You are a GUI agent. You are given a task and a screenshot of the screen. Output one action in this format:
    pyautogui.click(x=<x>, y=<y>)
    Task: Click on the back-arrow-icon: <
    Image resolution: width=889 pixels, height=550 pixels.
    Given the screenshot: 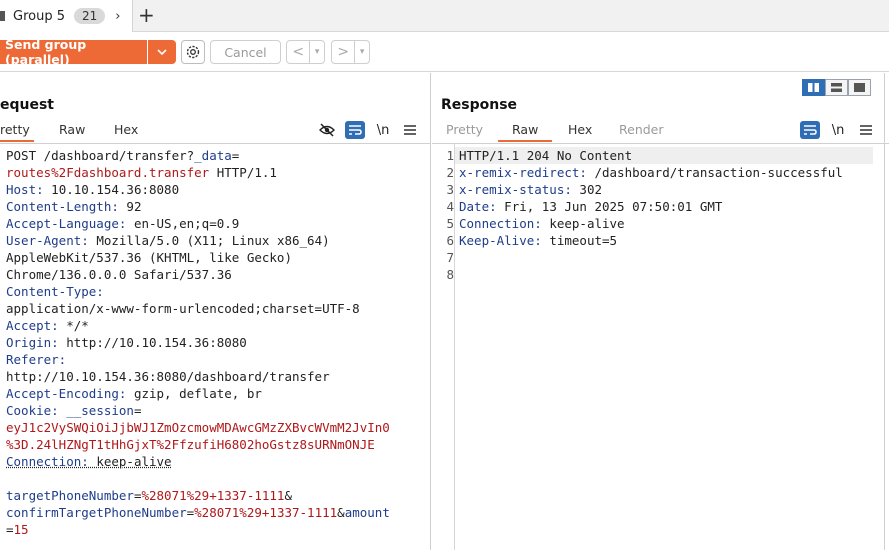 What is the action you would take?
    pyautogui.click(x=299, y=52)
    